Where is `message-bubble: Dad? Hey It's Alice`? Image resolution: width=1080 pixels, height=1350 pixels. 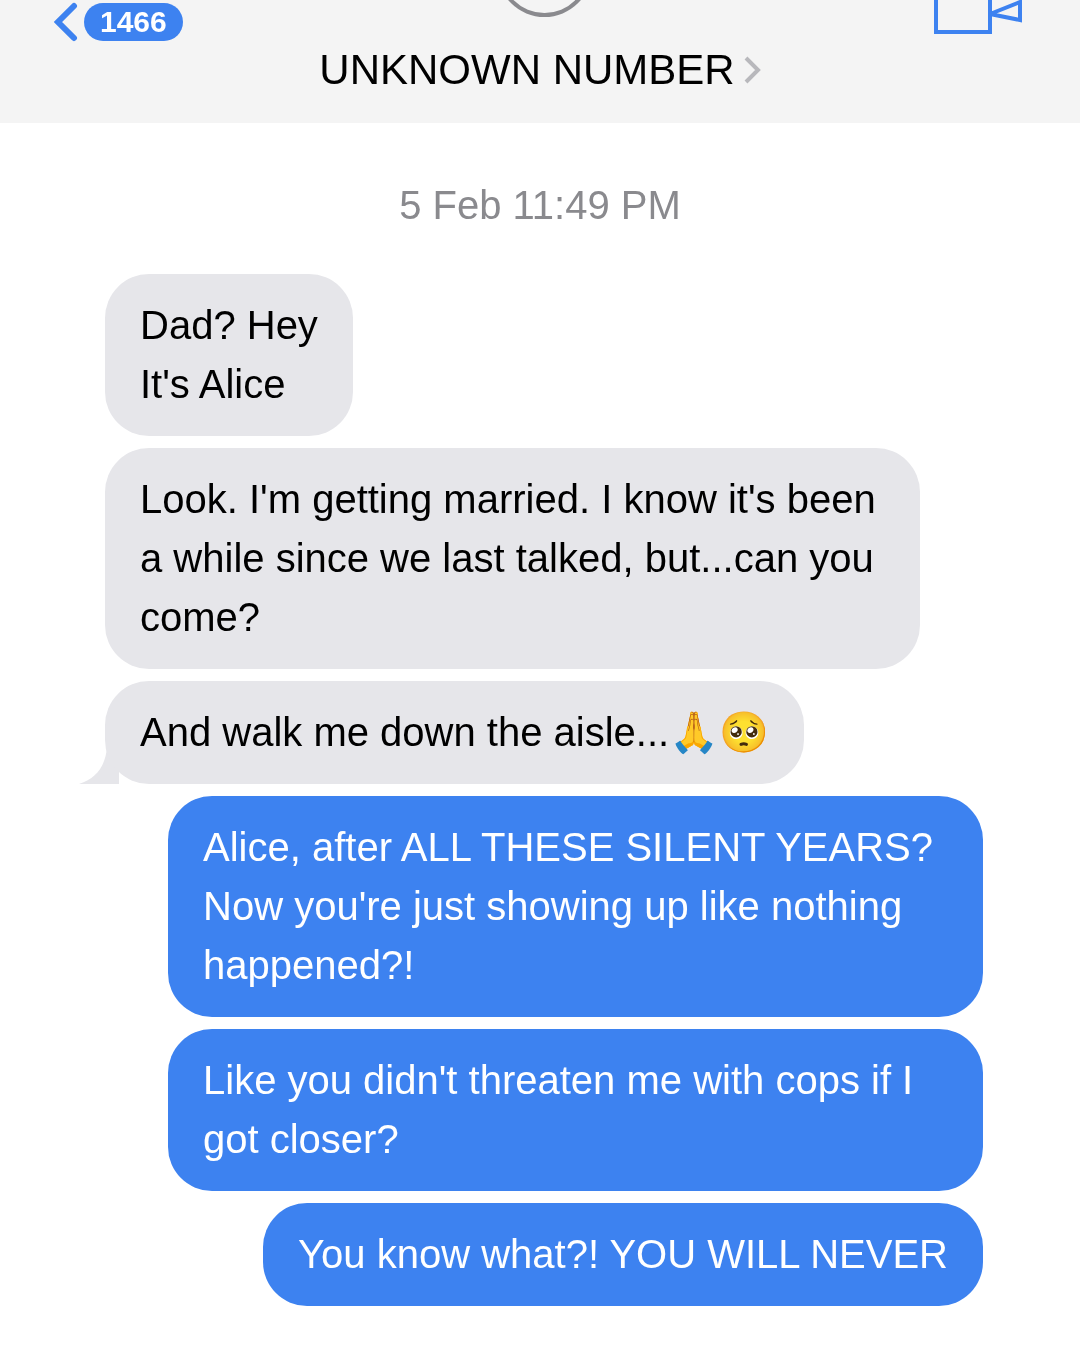
message-bubble: Dad? Hey It's Alice is located at coordinates (229, 355).